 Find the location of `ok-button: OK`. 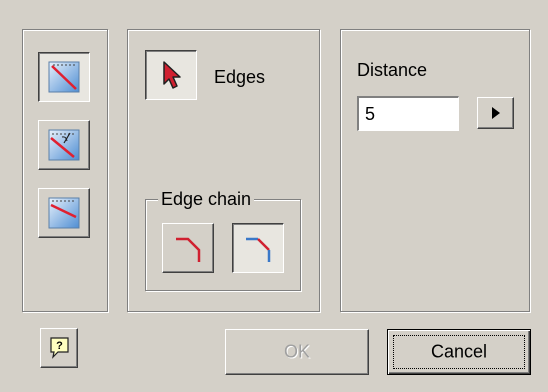

ok-button: OK is located at coordinates (297, 352).